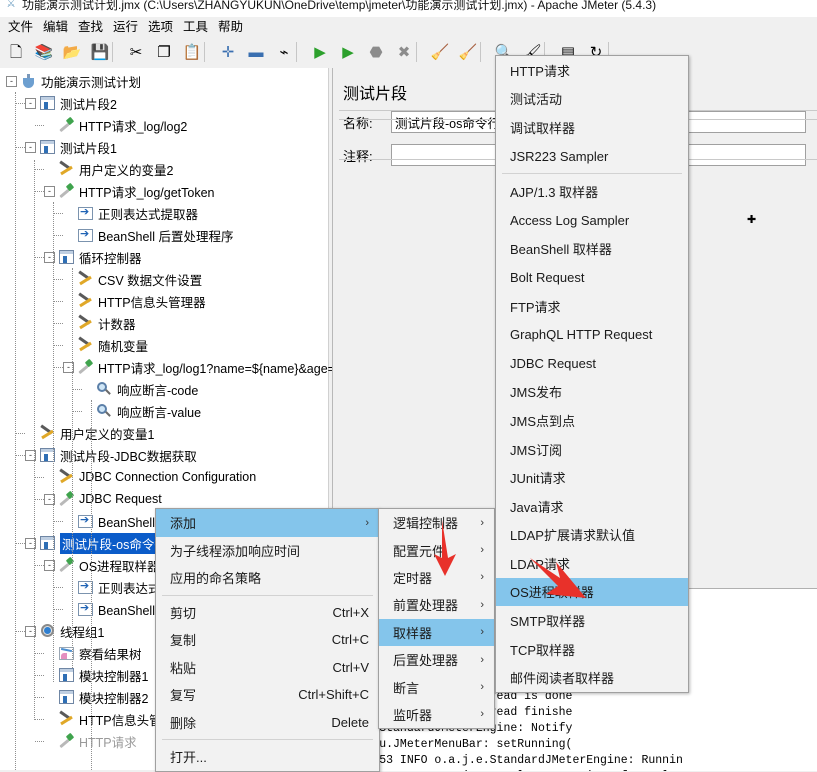  Describe the element at coordinates (93, 257) in the screenshot. I see `tree-node: - 循环控制器` at that location.